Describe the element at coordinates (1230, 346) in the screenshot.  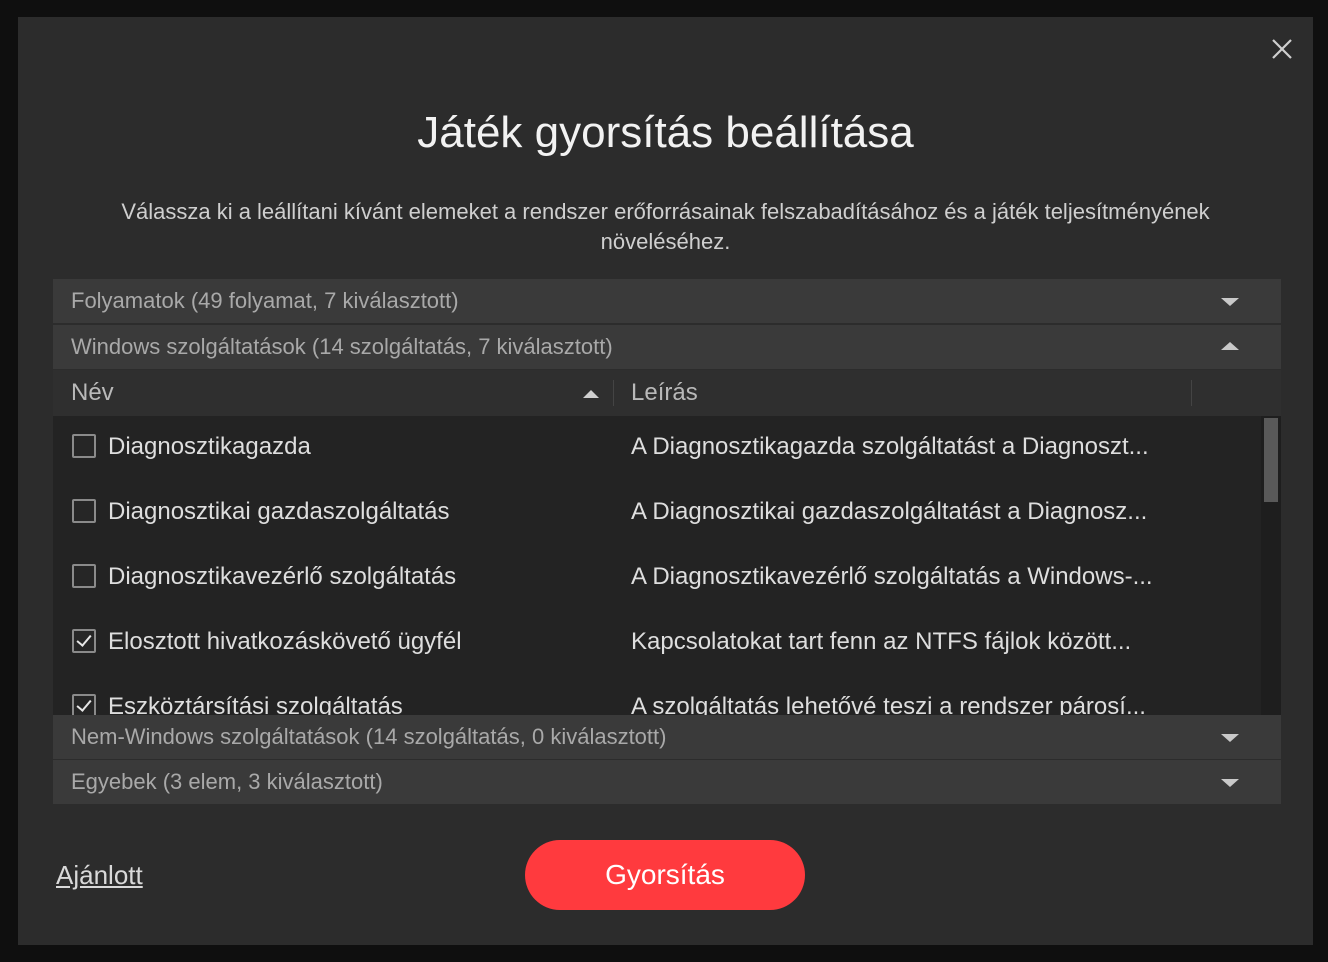
I see `chevron-up-icon` at that location.